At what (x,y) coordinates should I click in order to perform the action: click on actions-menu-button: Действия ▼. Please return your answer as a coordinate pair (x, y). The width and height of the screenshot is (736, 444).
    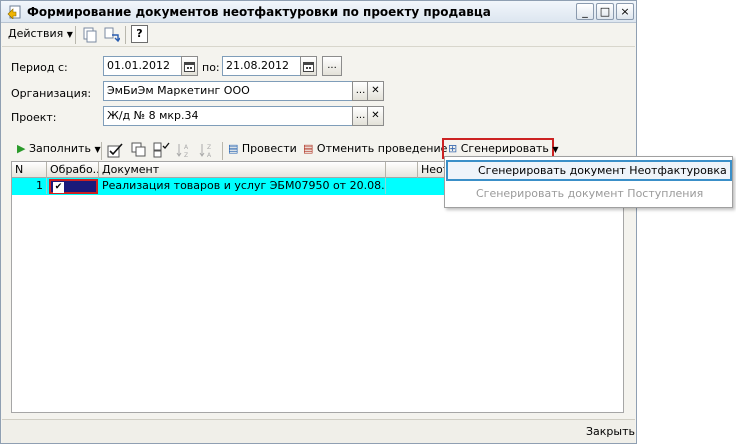
    Looking at the image, I should click on (40, 35).